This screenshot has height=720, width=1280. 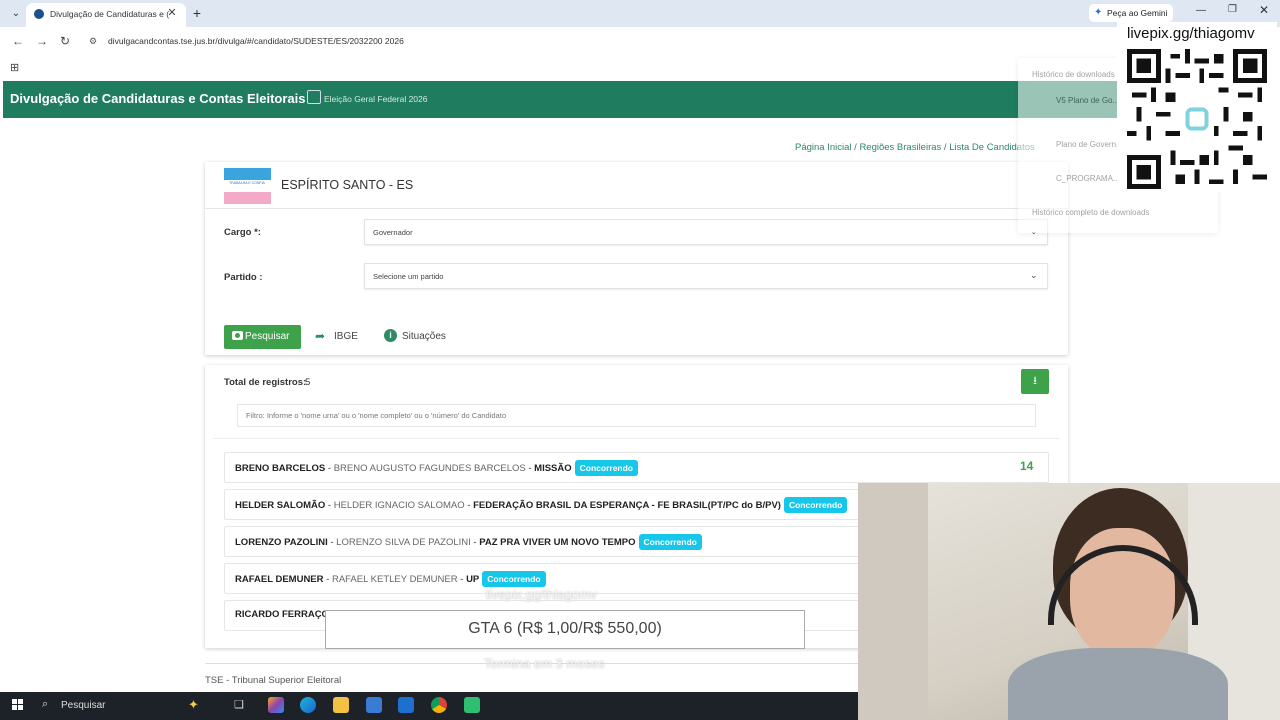 What do you see at coordinates (374, 705) in the screenshot?
I see `store-icon` at bounding box center [374, 705].